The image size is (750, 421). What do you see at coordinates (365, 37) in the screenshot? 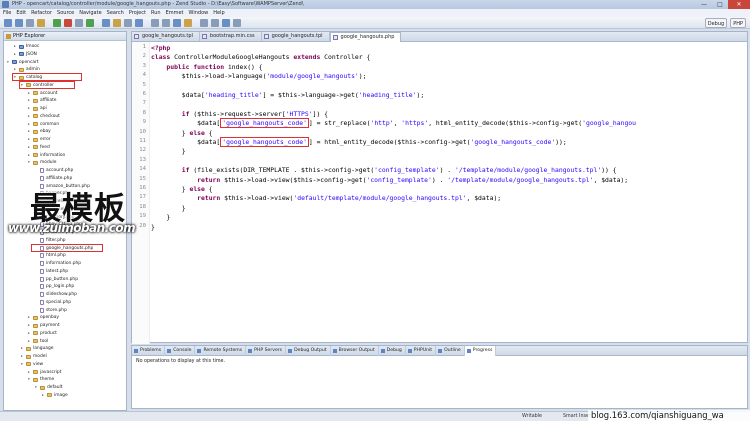
I see `editor-tab-3: google_hangouts.php` at bounding box center [365, 37].